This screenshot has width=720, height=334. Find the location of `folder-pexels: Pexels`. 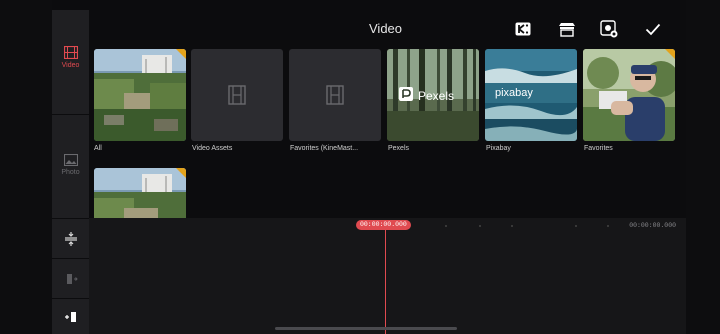

folder-pexels: Pexels is located at coordinates (433, 95).